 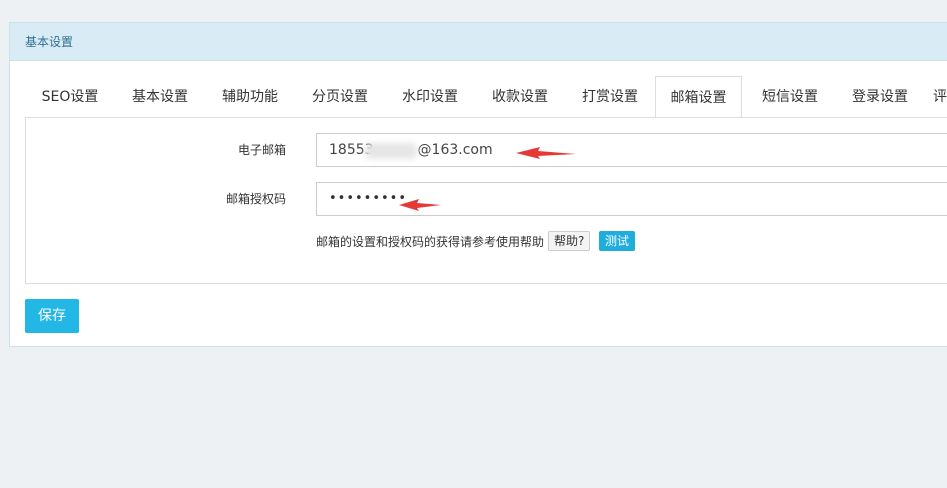 I want to click on tab-pagination: 分页设置, so click(x=340, y=96).